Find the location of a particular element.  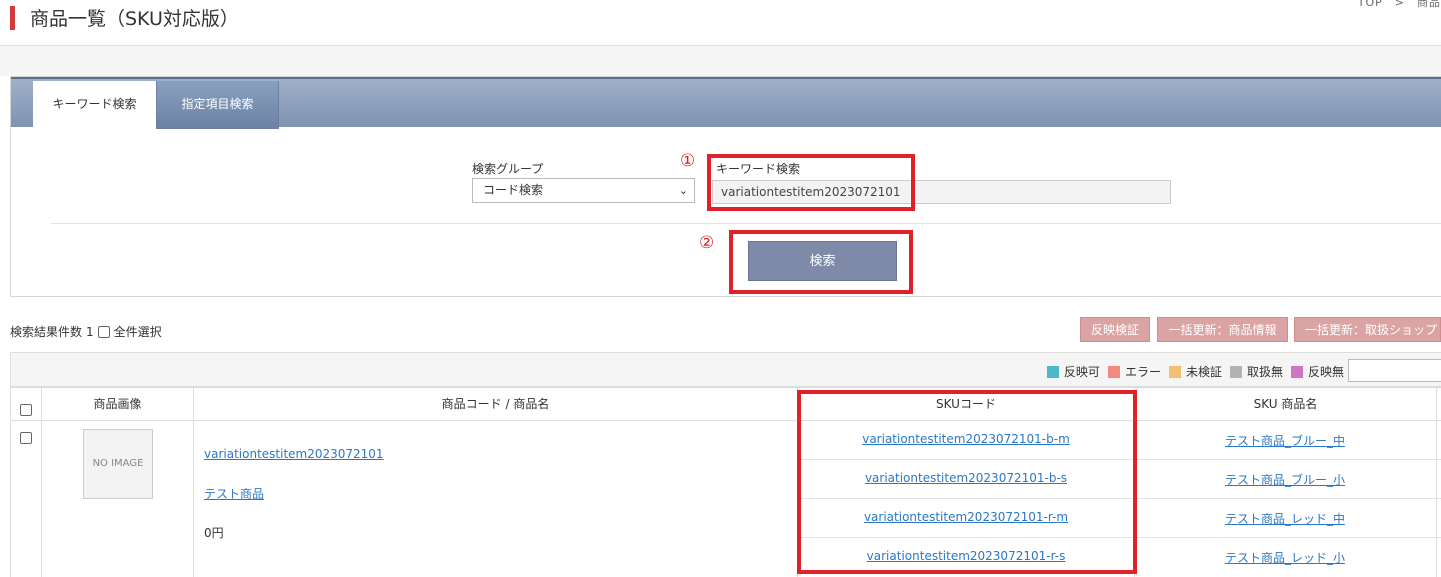

item-price: 0円 is located at coordinates (214, 533).